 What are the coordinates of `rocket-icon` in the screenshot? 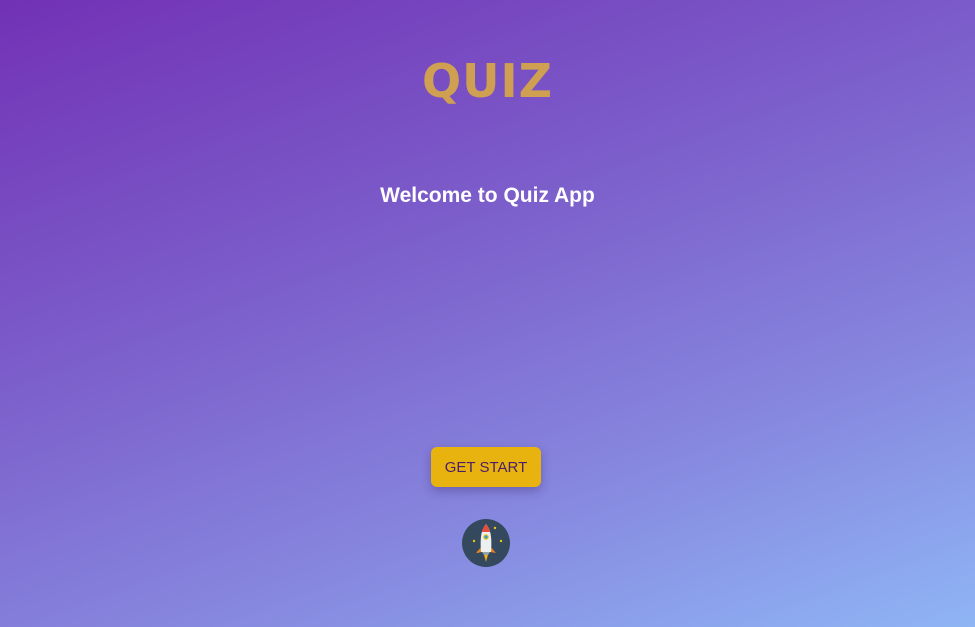 It's located at (486, 543).